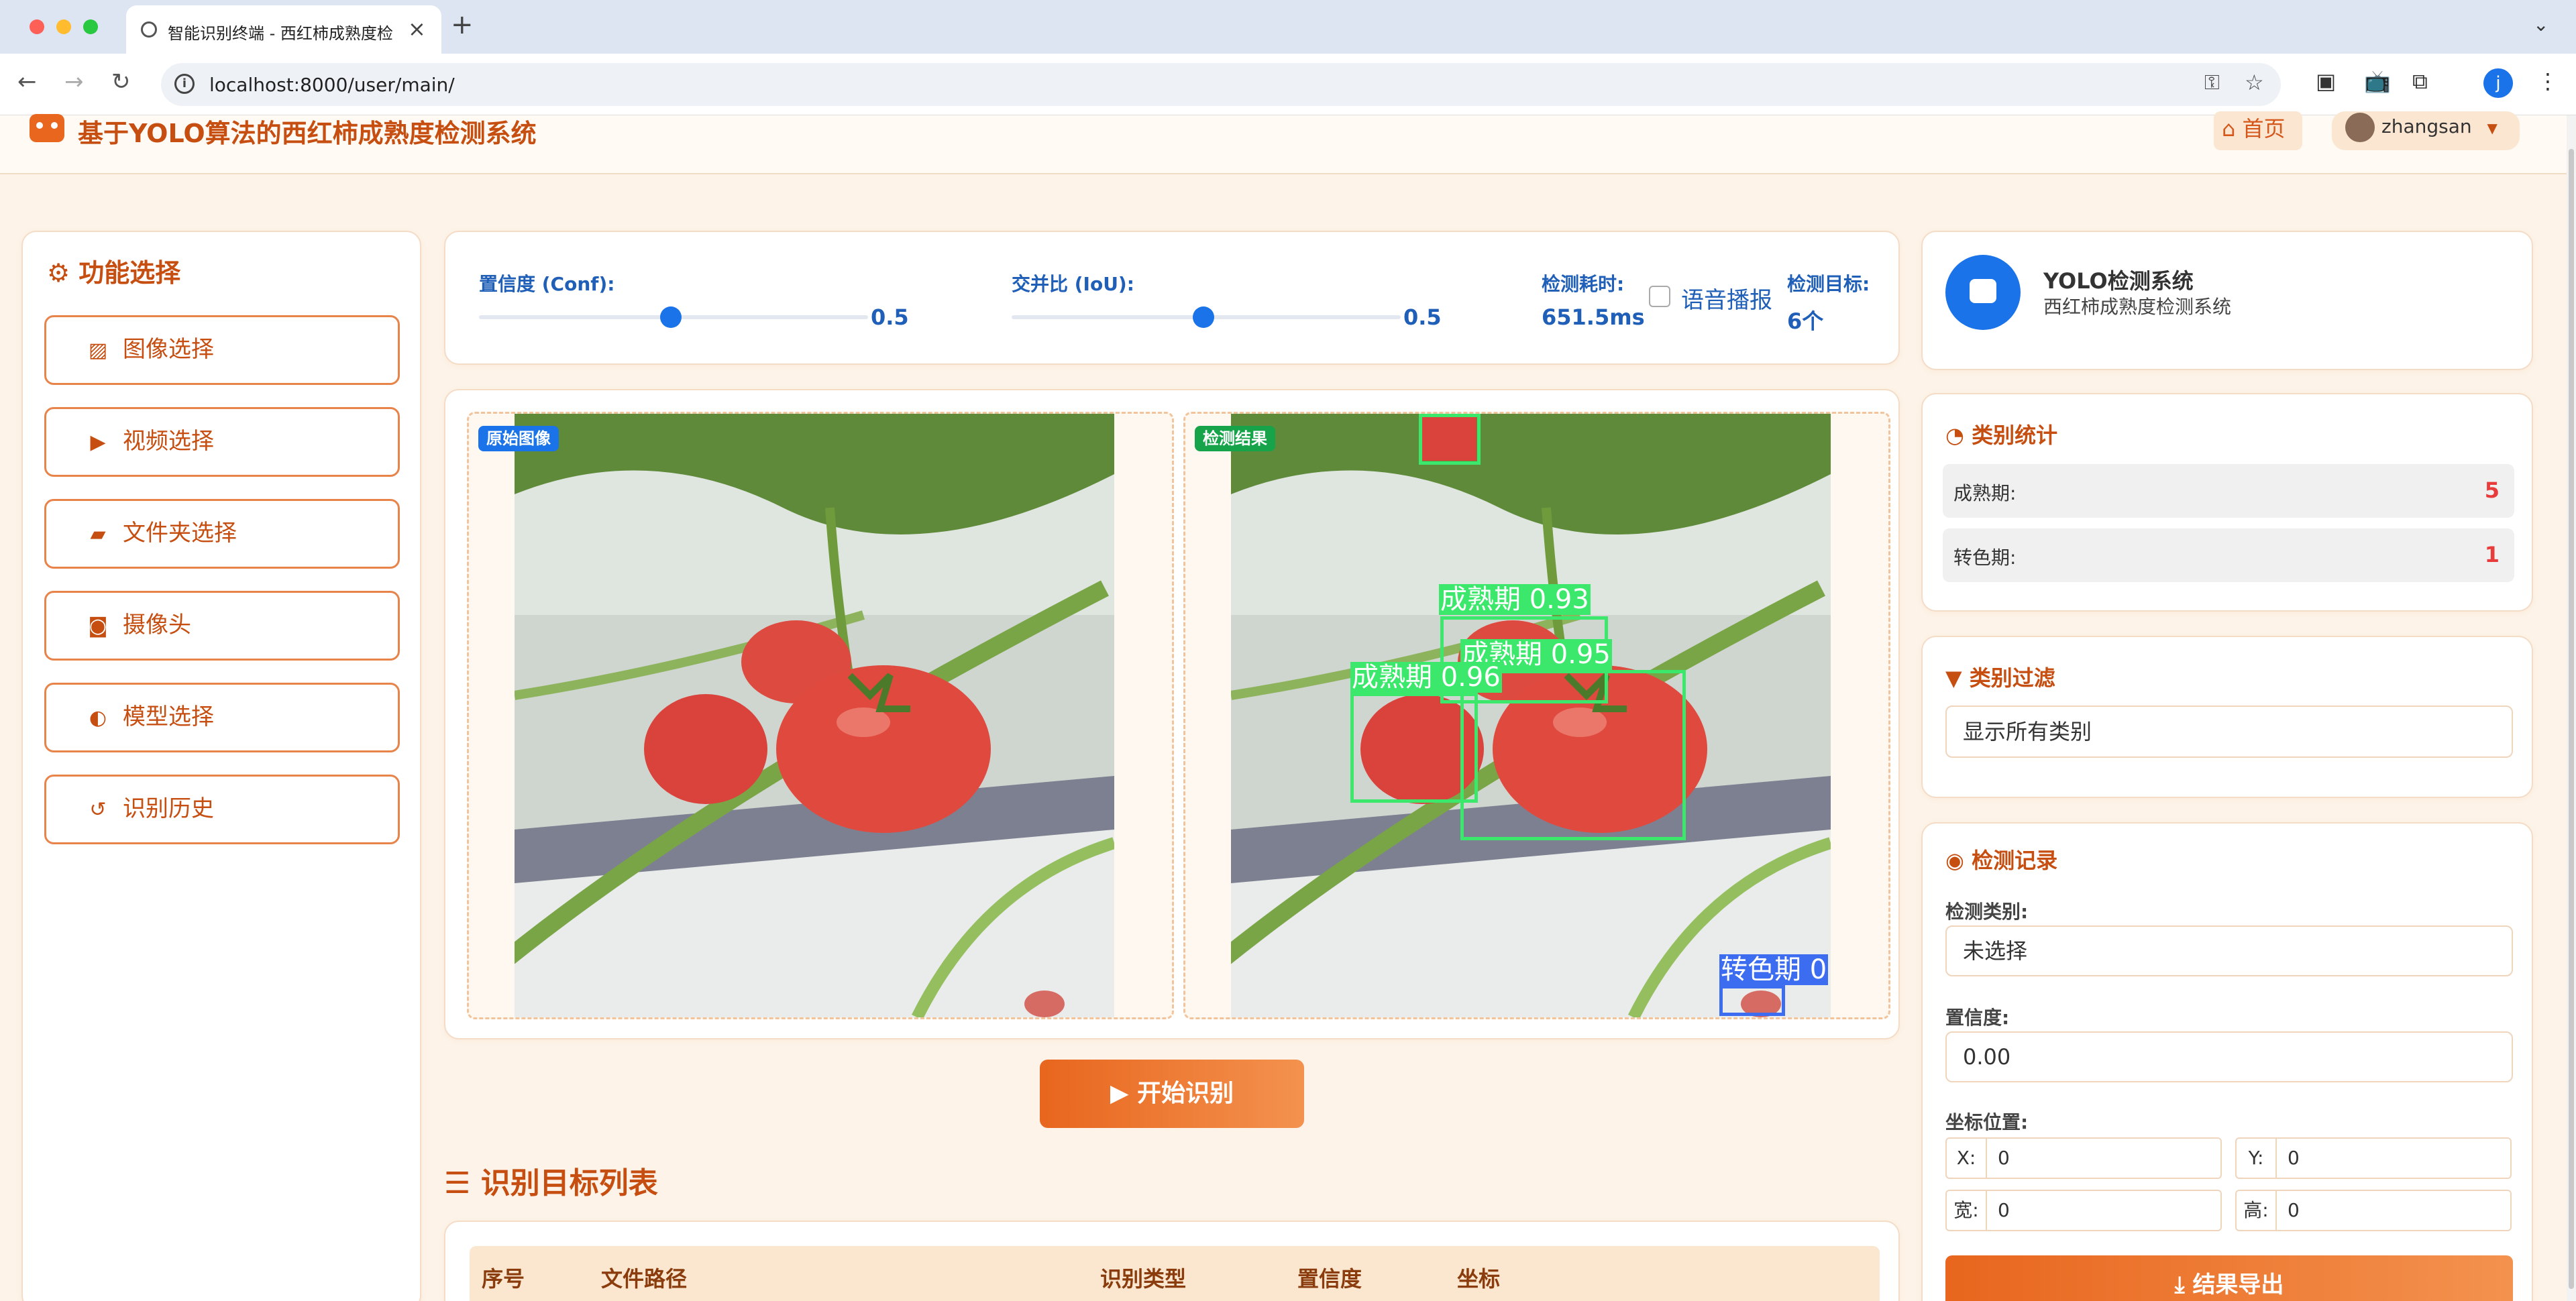 The width and height of the screenshot is (2576, 1301). I want to click on iou-slider-handle, so click(1203, 317).